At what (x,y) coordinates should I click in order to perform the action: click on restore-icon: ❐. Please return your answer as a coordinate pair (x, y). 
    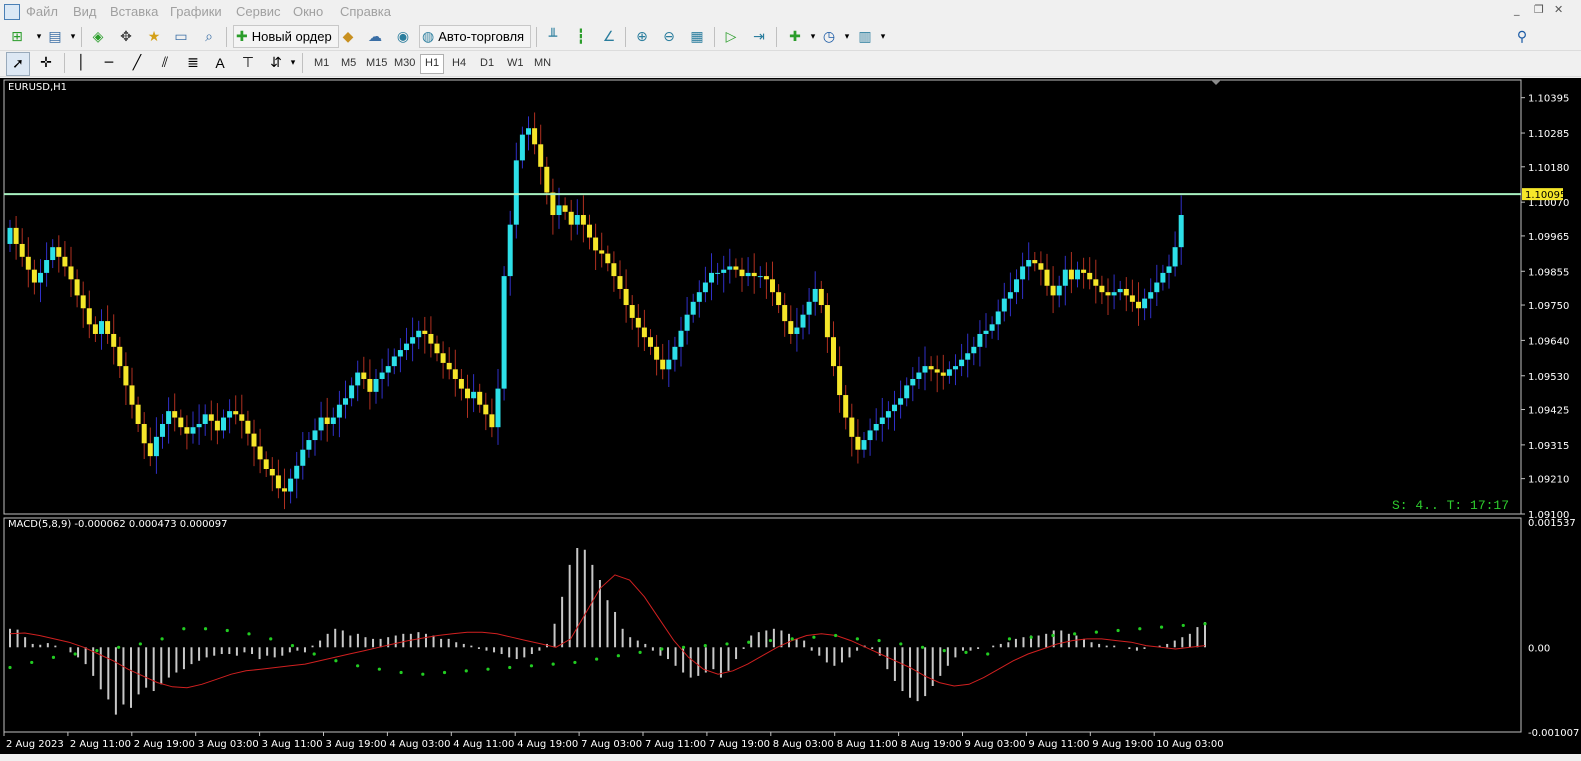
    Looking at the image, I should click on (1539, 9).